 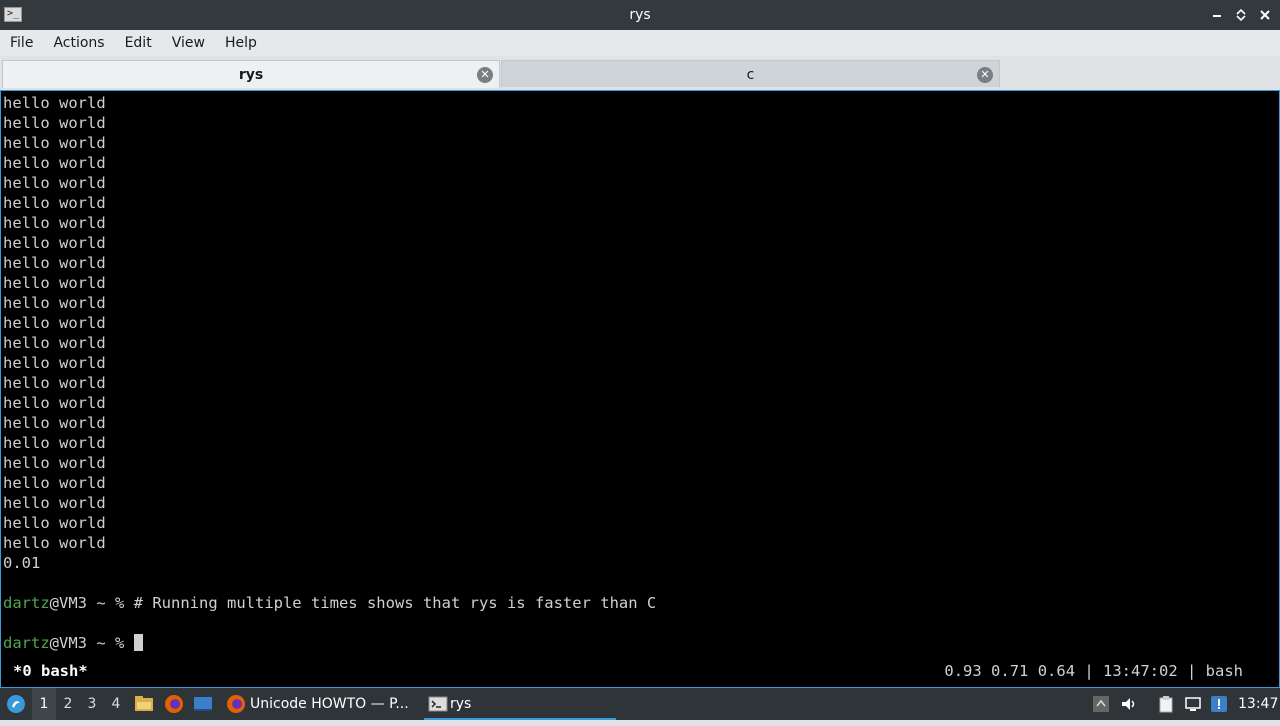 I want to click on task-label: rys, so click(x=461, y=704).